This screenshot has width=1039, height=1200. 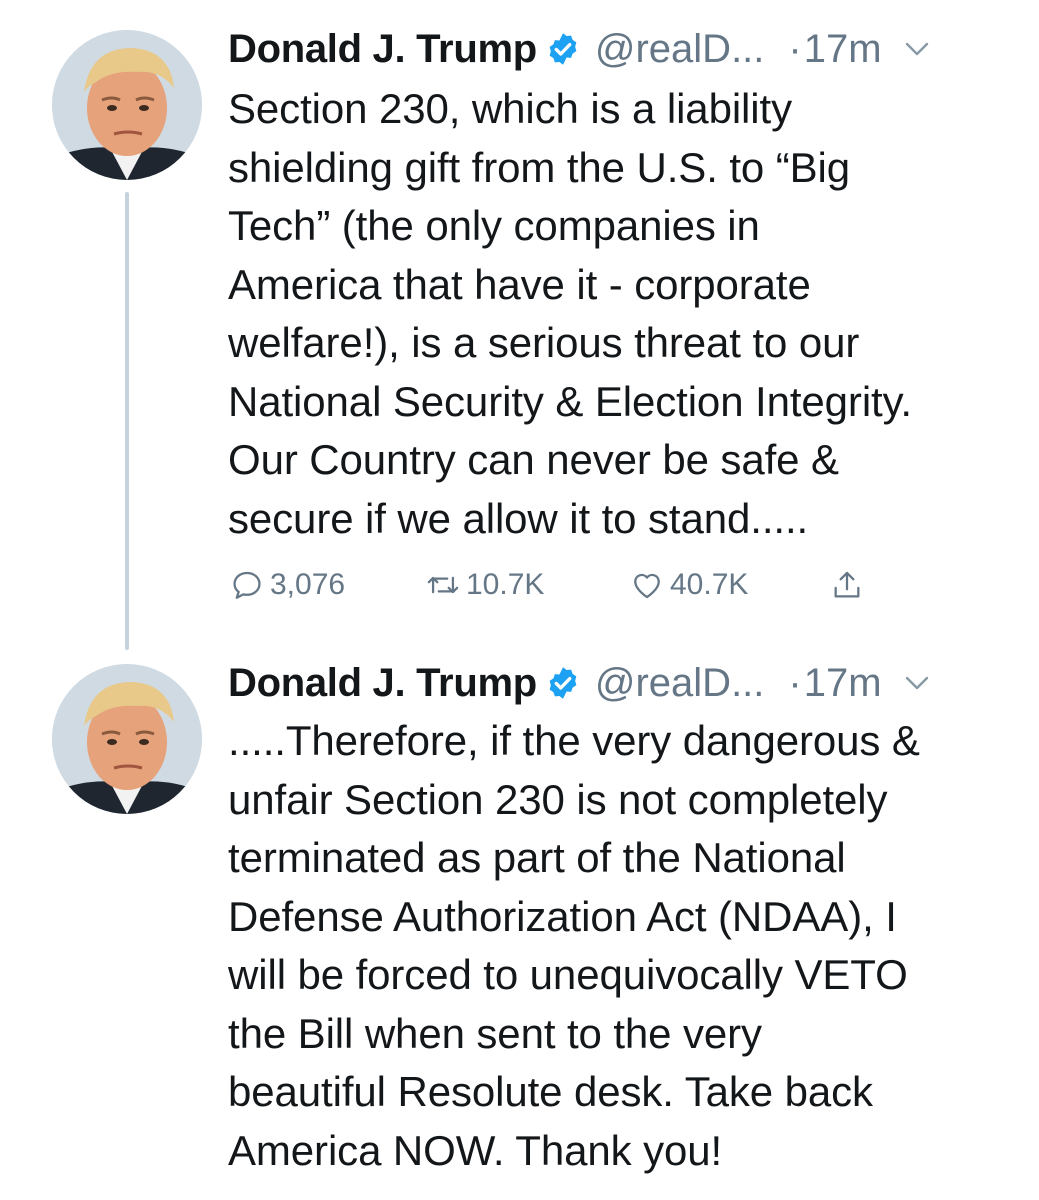 I want to click on retweet-icon, so click(x=443, y=585).